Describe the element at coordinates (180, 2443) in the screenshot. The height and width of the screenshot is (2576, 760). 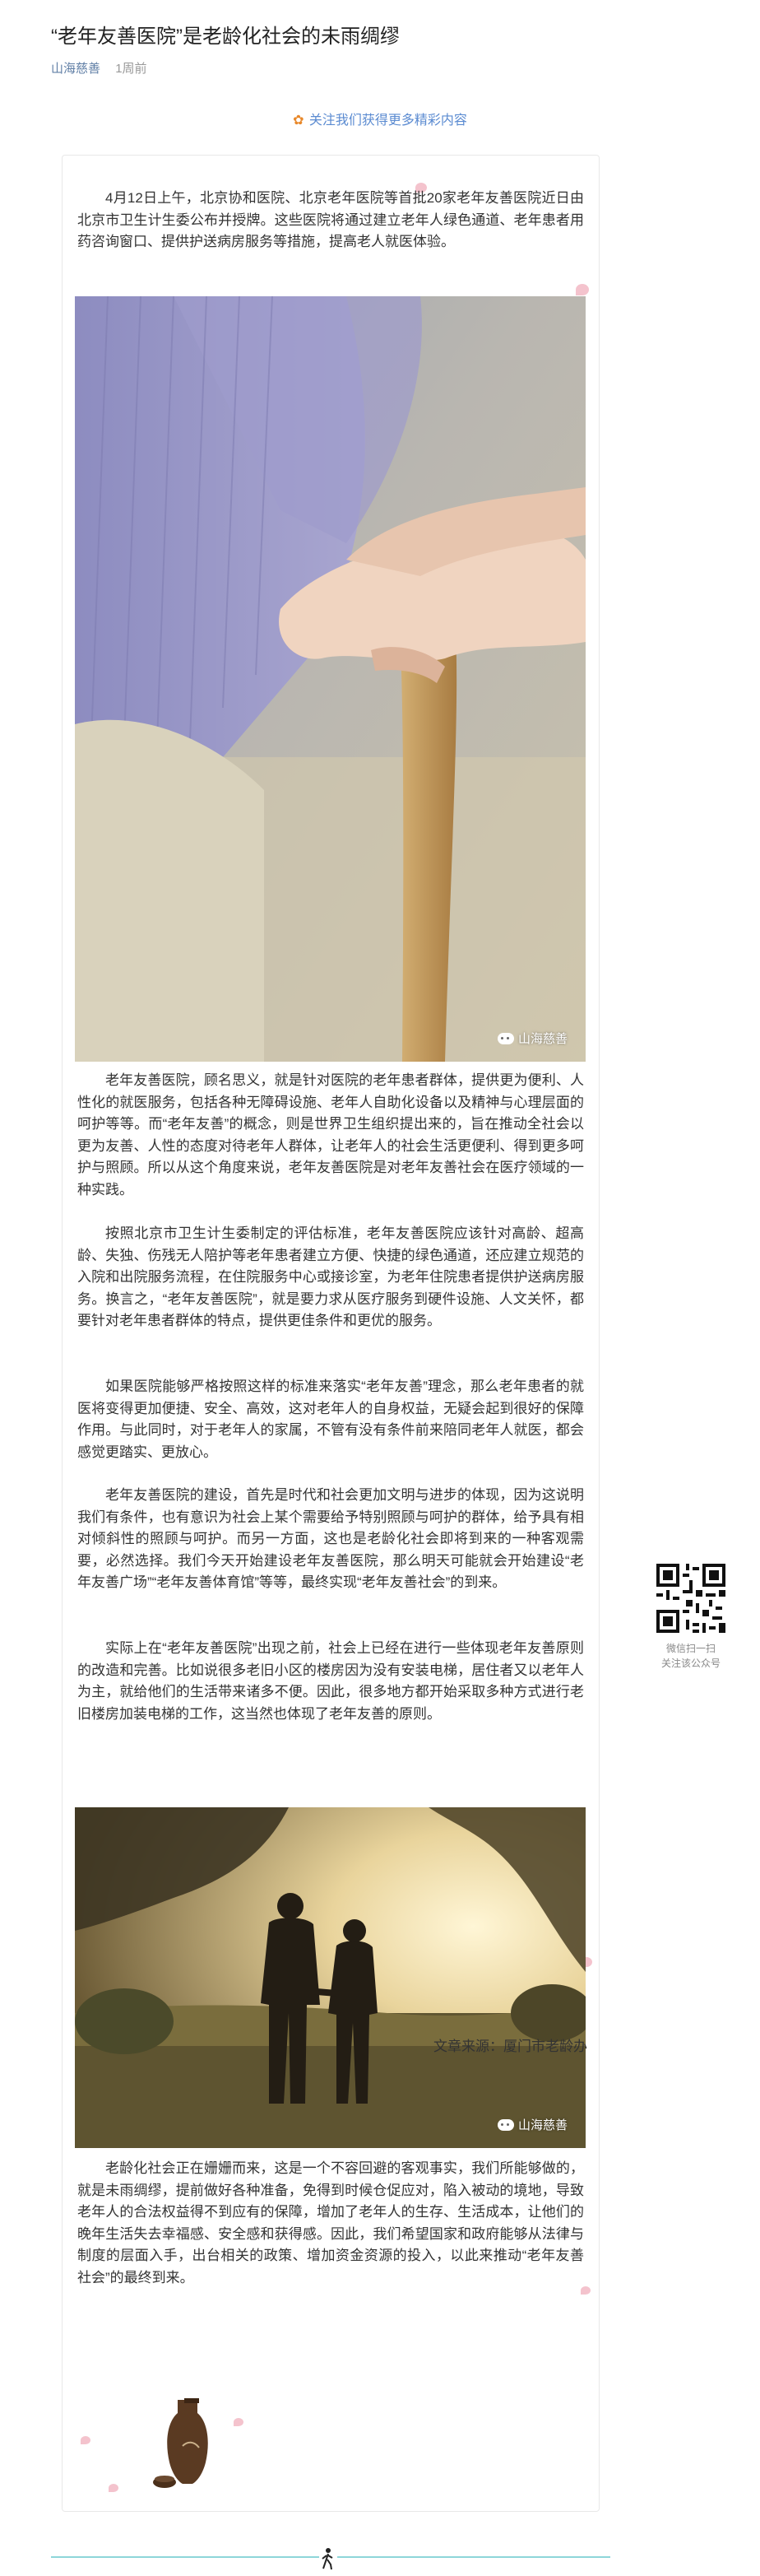
I see `vase-decoration` at that location.